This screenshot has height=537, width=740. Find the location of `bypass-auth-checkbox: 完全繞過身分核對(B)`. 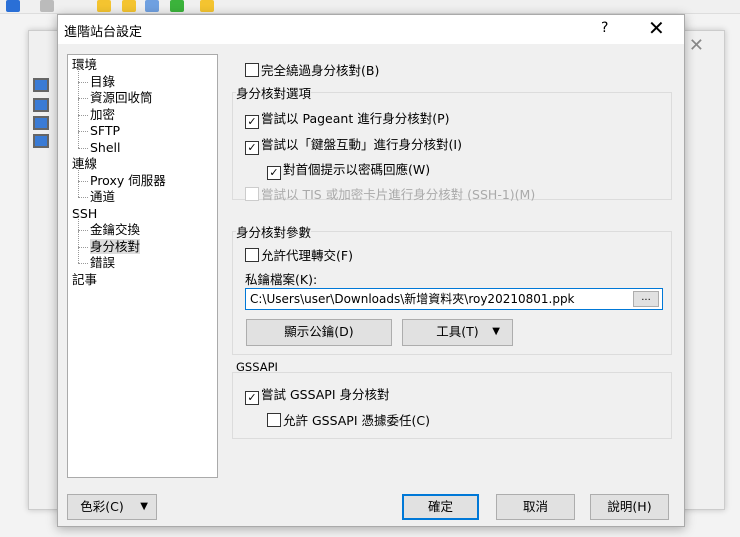

bypass-auth-checkbox: 完全繞過身分核對(B) is located at coordinates (312, 69).